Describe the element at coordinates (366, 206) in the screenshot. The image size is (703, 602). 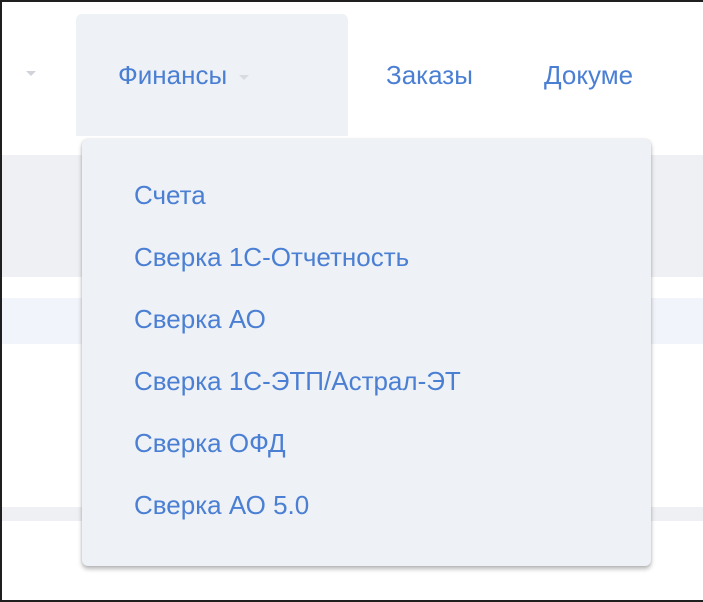
I see `menu-item-invoices: Счета` at that location.